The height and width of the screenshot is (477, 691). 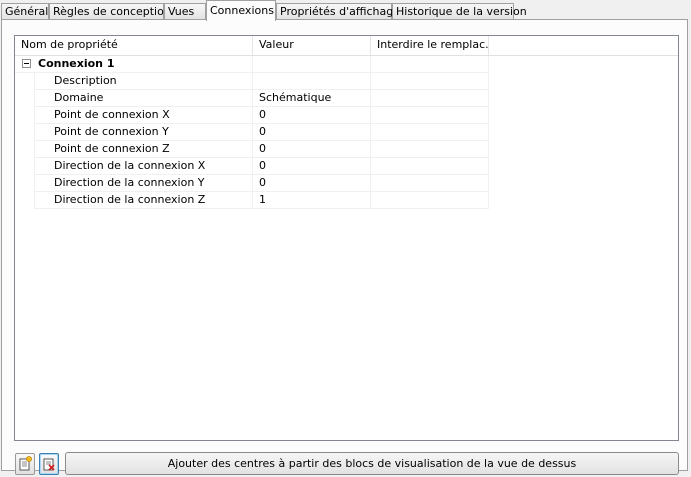 I want to click on tab-general: Général, so click(x=25, y=11).